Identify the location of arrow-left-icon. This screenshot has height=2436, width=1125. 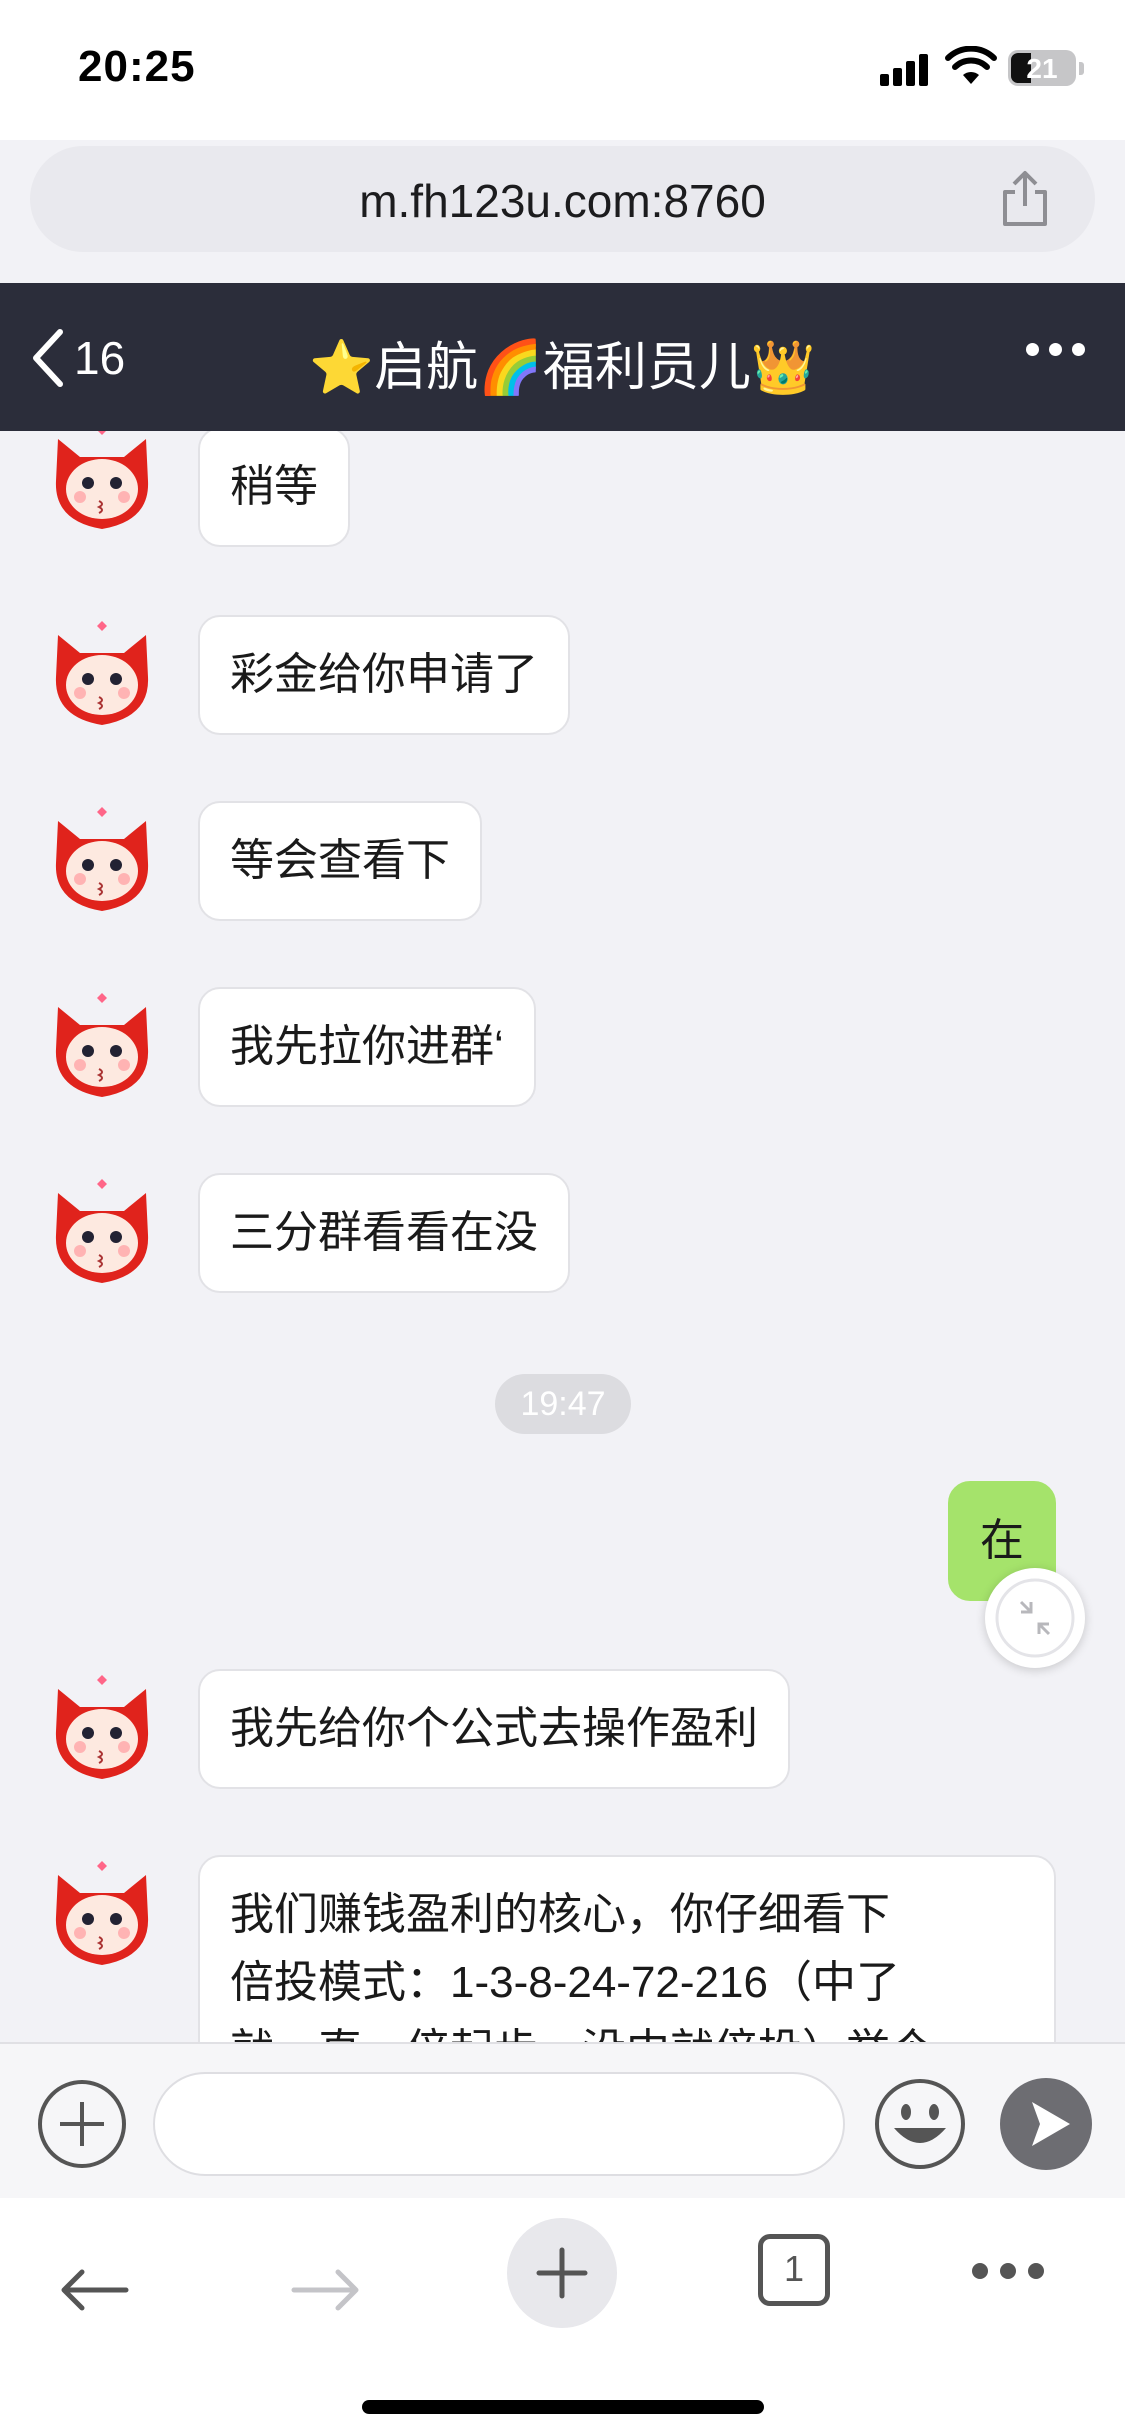
(94, 2290).